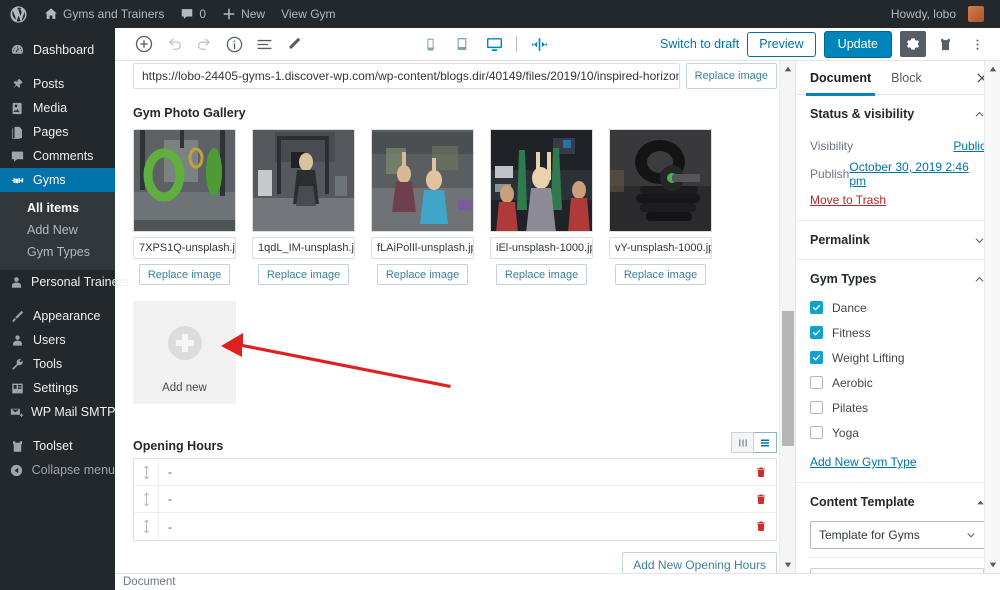 This screenshot has width=1000, height=590. Describe the element at coordinates (781, 44) in the screenshot. I see `preview-button: Preview` at that location.